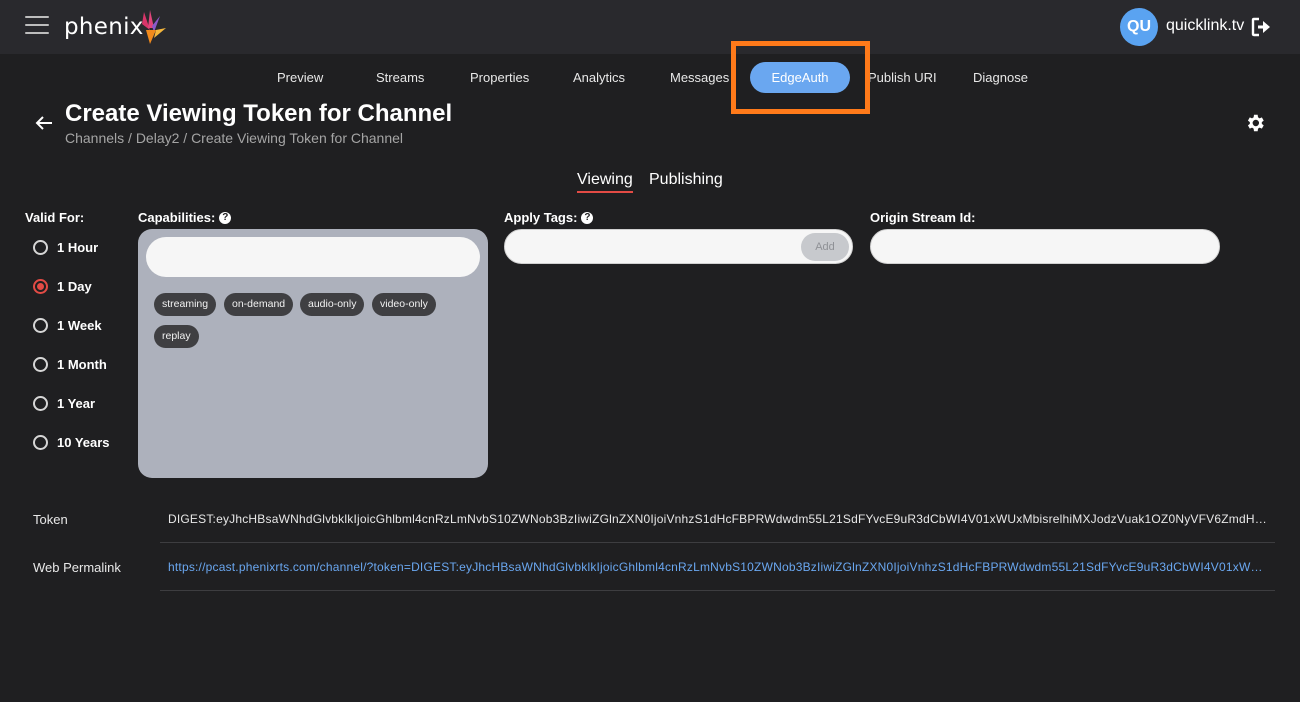 This screenshot has width=1300, height=702. Describe the element at coordinates (650, 27) in the screenshot. I see `top-bar: phenix QU quicklink.tv` at that location.